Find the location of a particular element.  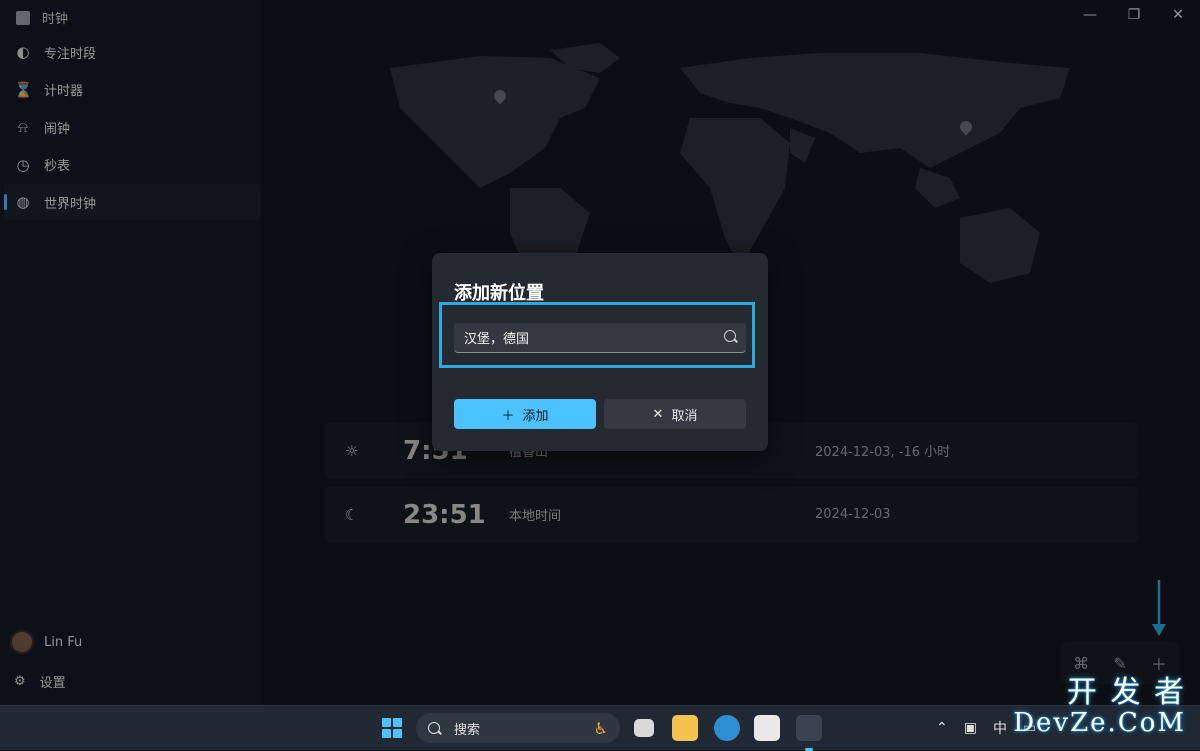

task-view-icon is located at coordinates (644, 728).